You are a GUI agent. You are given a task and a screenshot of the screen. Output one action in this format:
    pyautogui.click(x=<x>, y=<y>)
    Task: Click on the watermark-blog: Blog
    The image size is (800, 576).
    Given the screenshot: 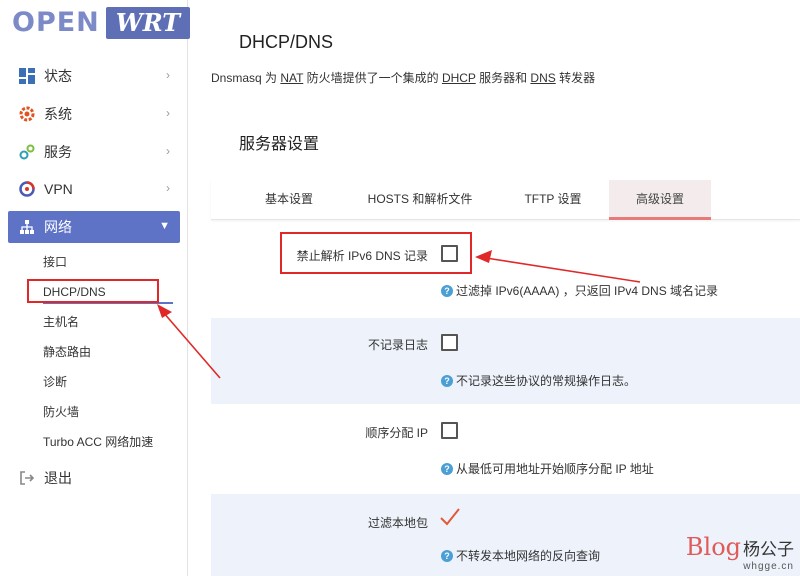 What is the action you would take?
    pyautogui.click(x=713, y=547)
    